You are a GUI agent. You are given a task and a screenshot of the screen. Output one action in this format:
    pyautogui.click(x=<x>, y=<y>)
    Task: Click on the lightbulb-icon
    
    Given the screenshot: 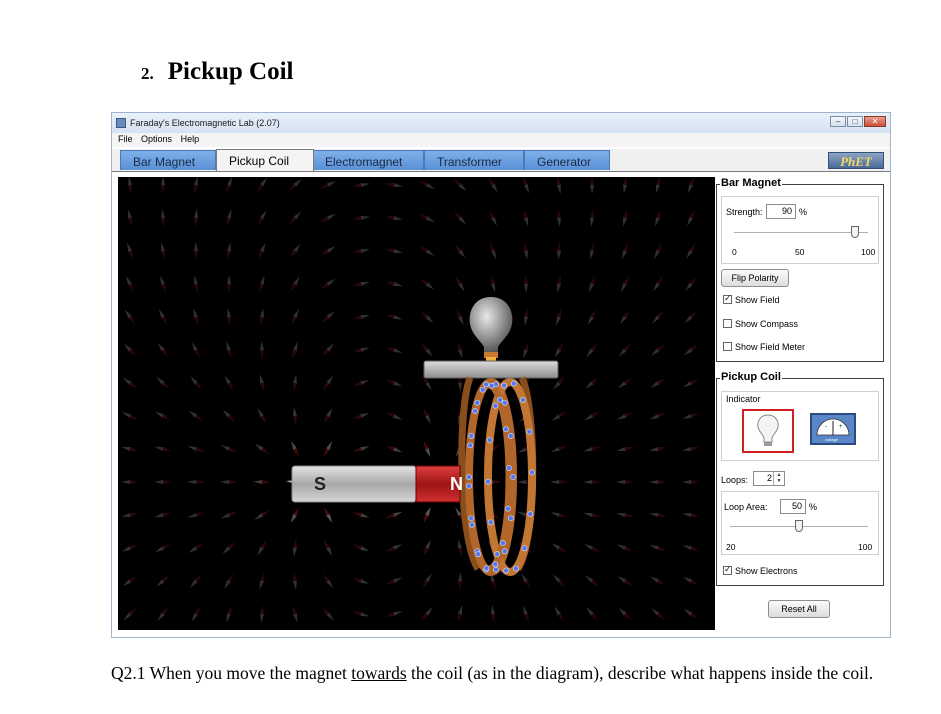 What is the action you would take?
    pyautogui.click(x=768, y=430)
    